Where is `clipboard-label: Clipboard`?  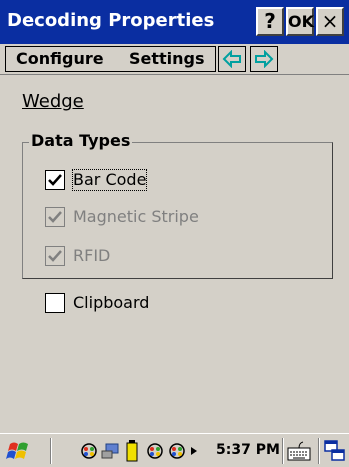
clipboard-label: Clipboard is located at coordinates (111, 302).